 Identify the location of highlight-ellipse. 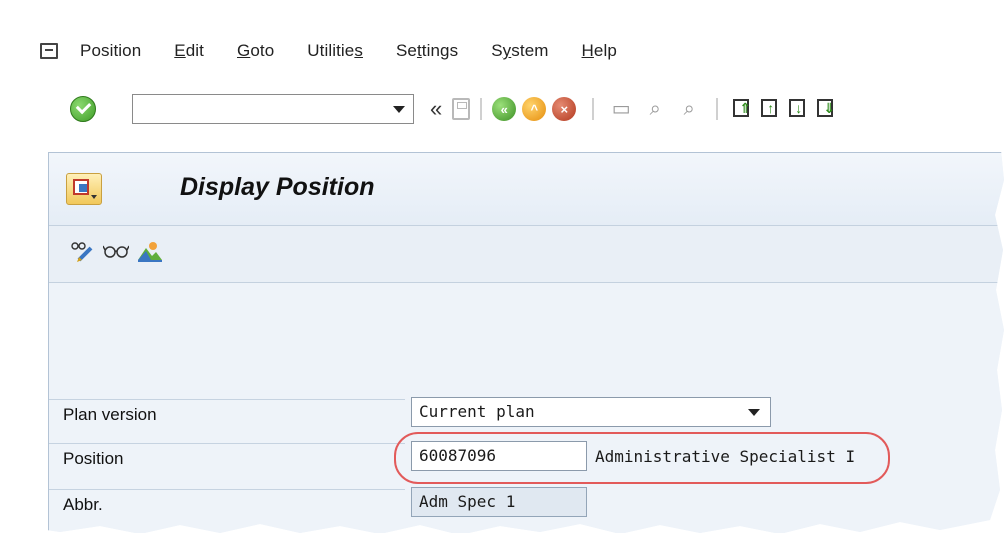
(642, 458).